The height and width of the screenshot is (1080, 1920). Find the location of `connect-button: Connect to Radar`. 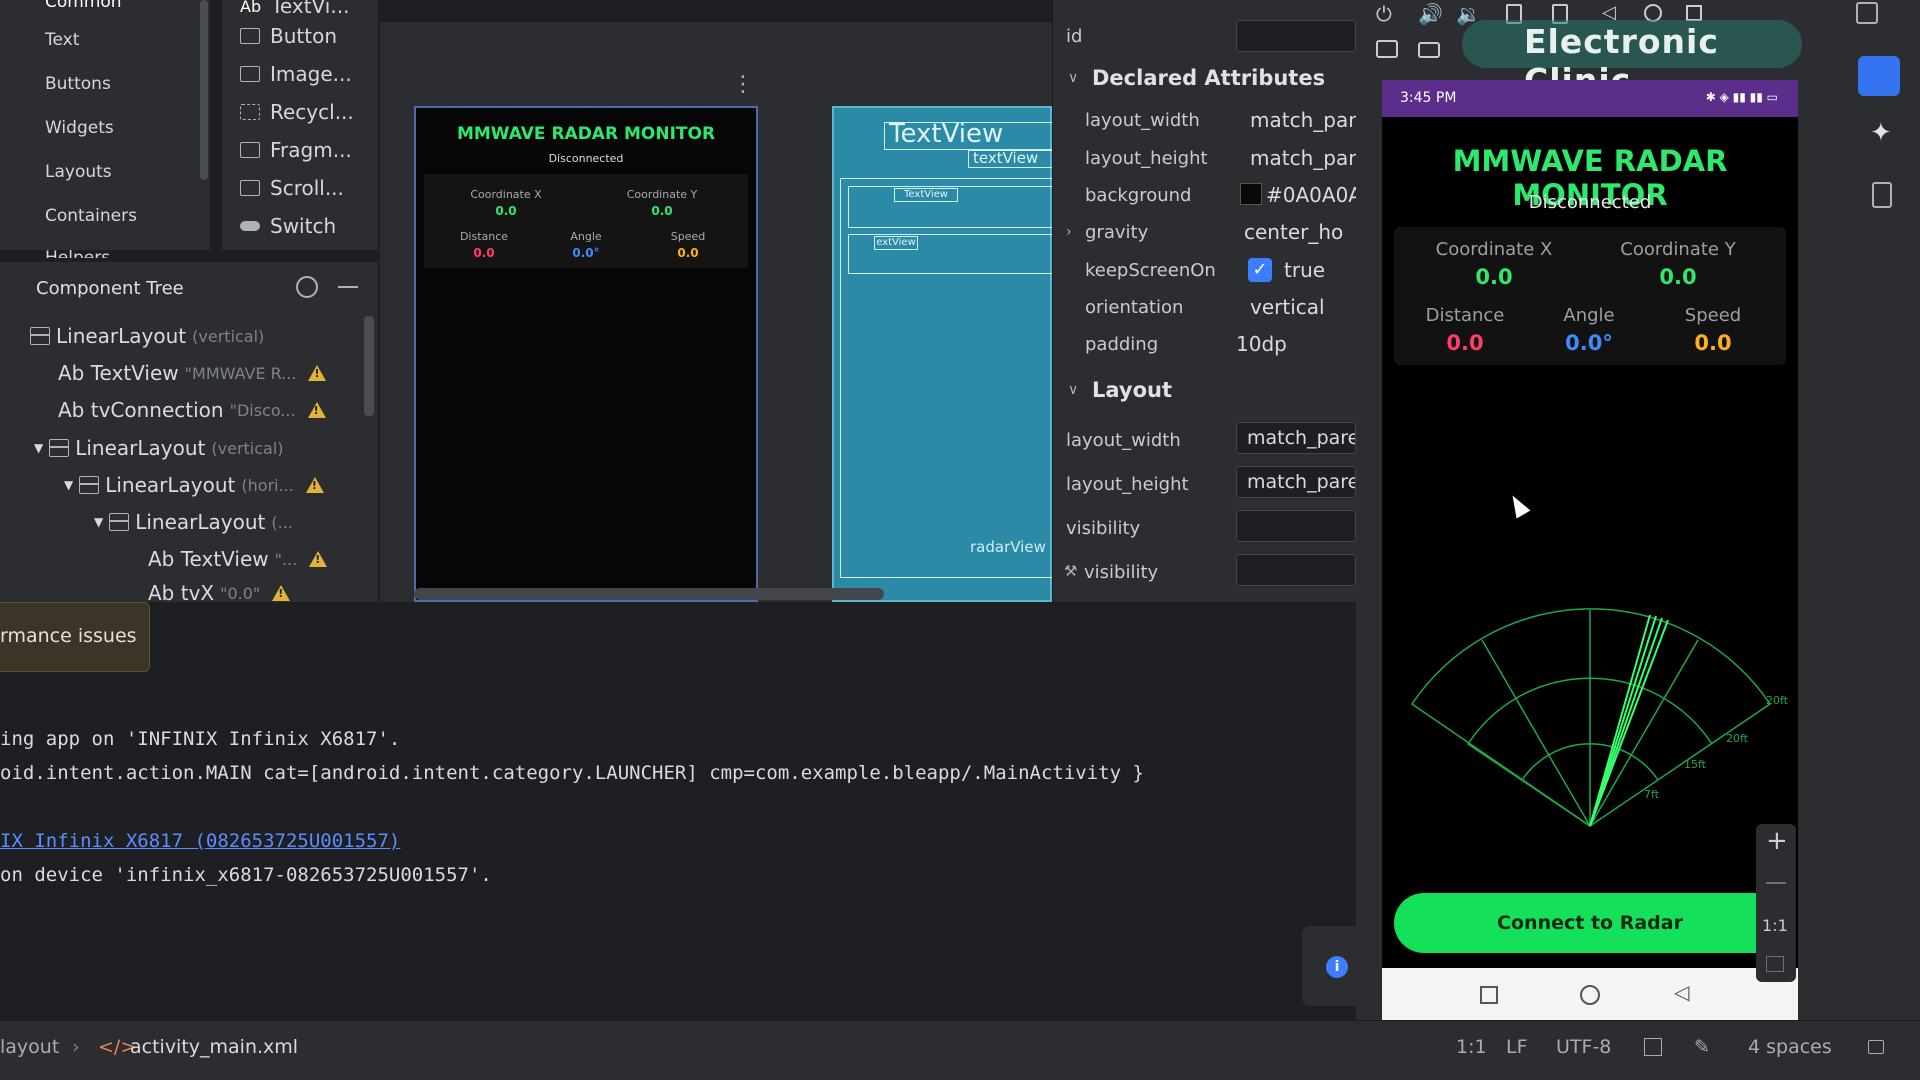

connect-button: Connect to Radar is located at coordinates (1590, 923).